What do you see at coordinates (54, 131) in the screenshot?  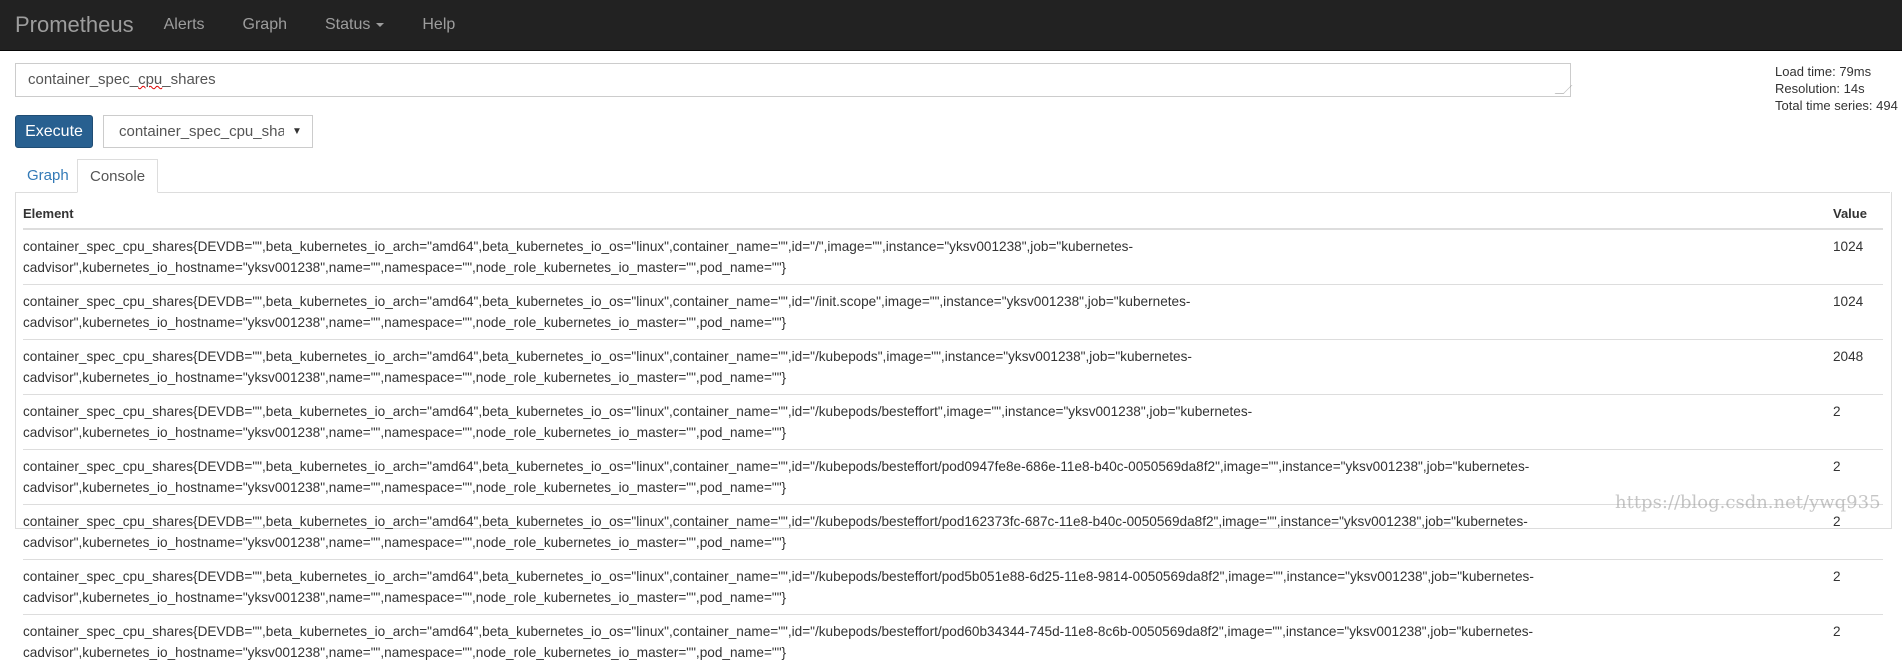 I see `execute-button: Execute` at bounding box center [54, 131].